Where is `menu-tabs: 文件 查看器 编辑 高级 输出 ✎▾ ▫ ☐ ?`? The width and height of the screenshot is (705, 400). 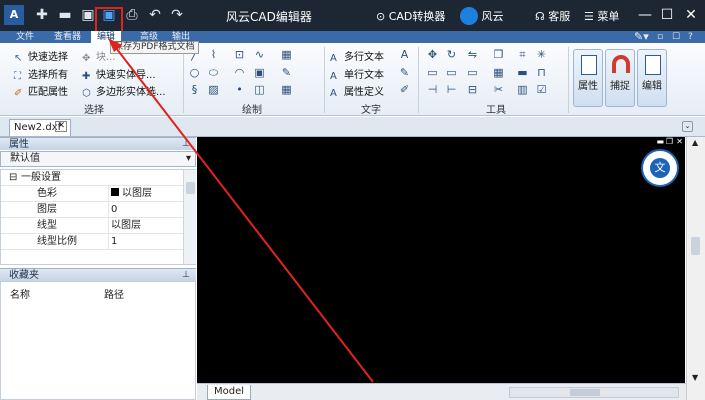
menu-tabs: 文件 查看器 编辑 高级 输出 ✎▾ ▫ ☐ ? is located at coordinates (352, 37).